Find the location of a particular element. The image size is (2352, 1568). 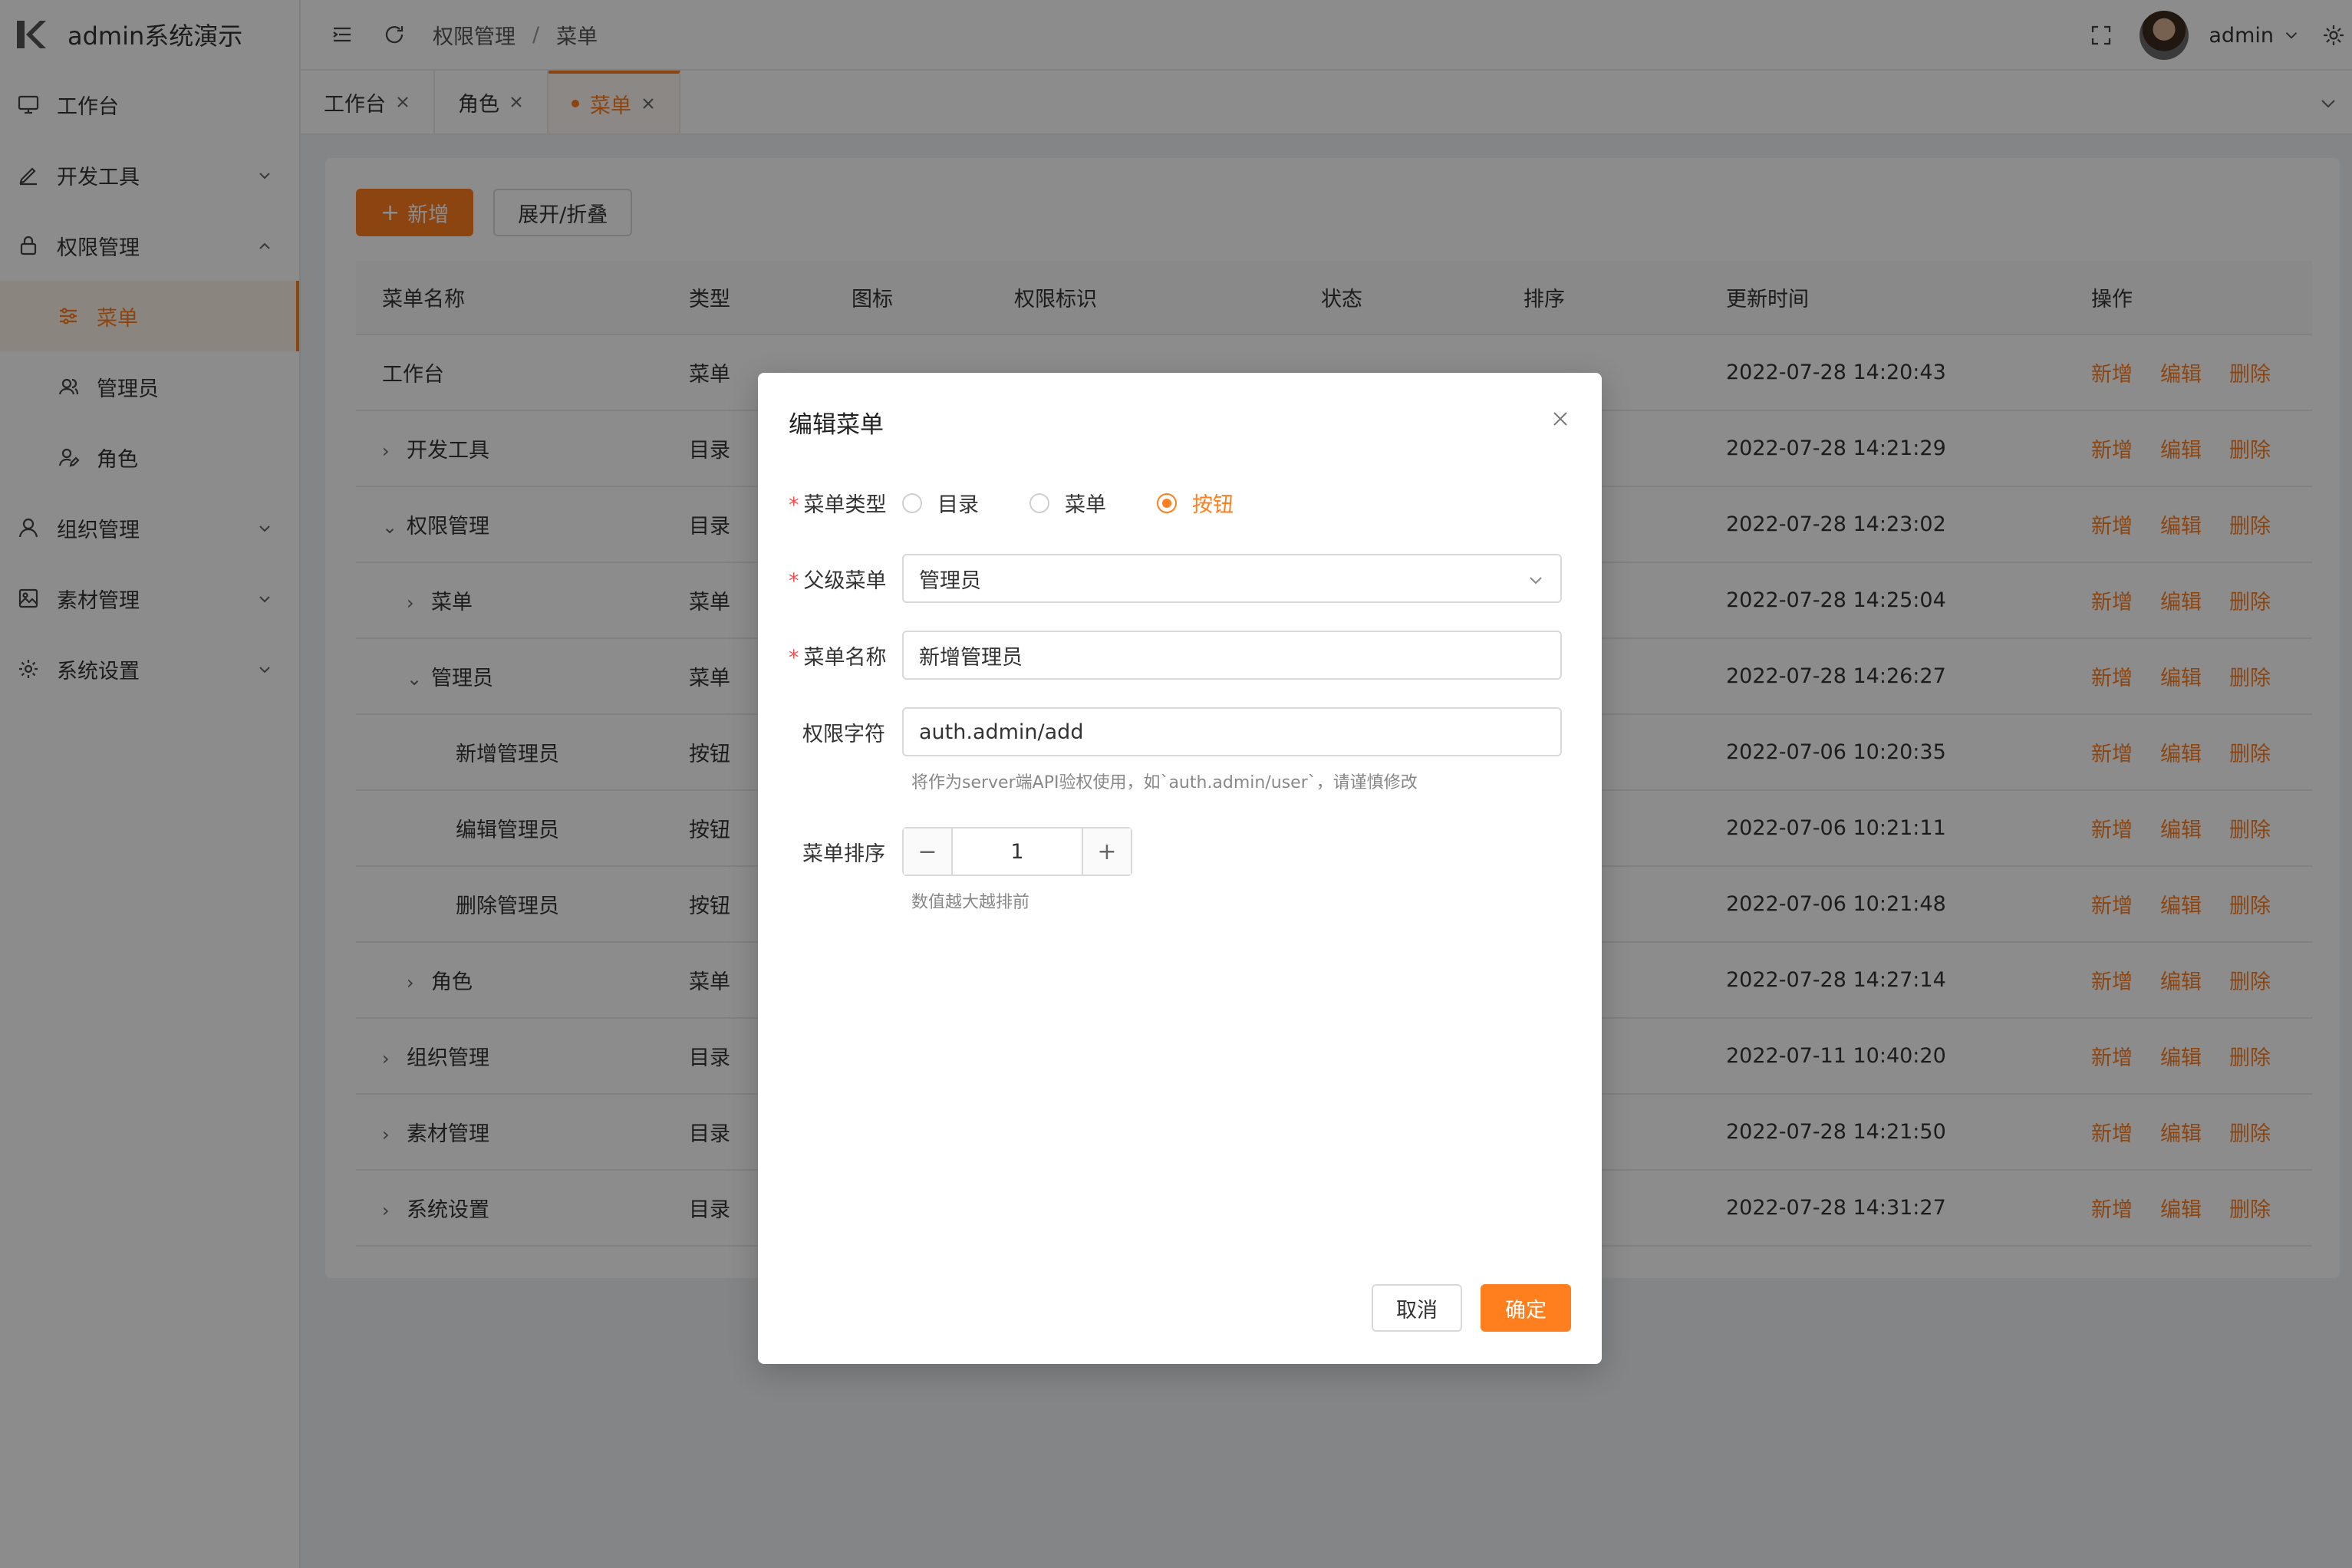

order-hint: 数值越大越排前 is located at coordinates (970, 902).